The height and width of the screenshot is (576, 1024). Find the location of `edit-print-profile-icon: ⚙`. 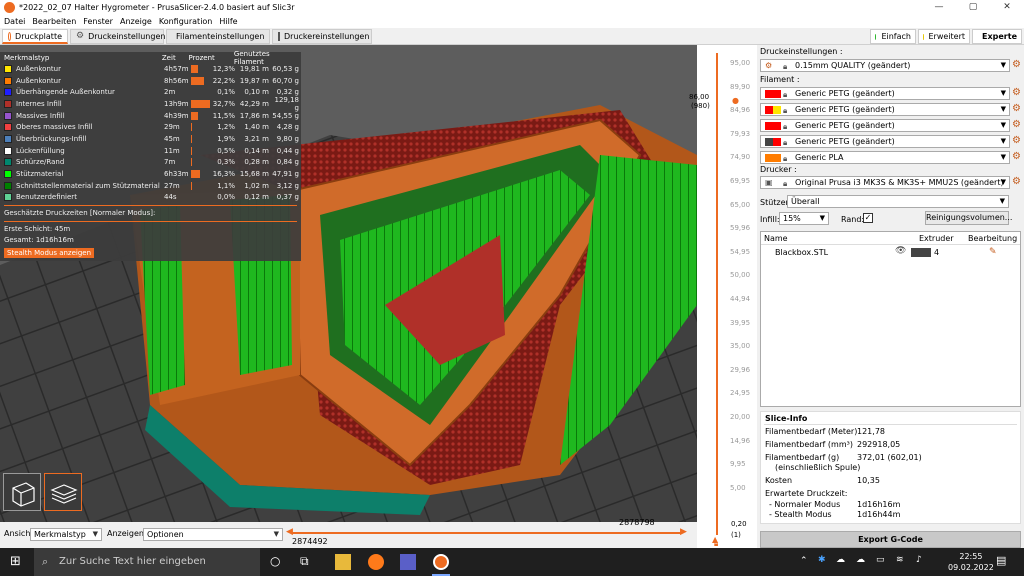

edit-print-profile-icon: ⚙ is located at coordinates (1016, 64).